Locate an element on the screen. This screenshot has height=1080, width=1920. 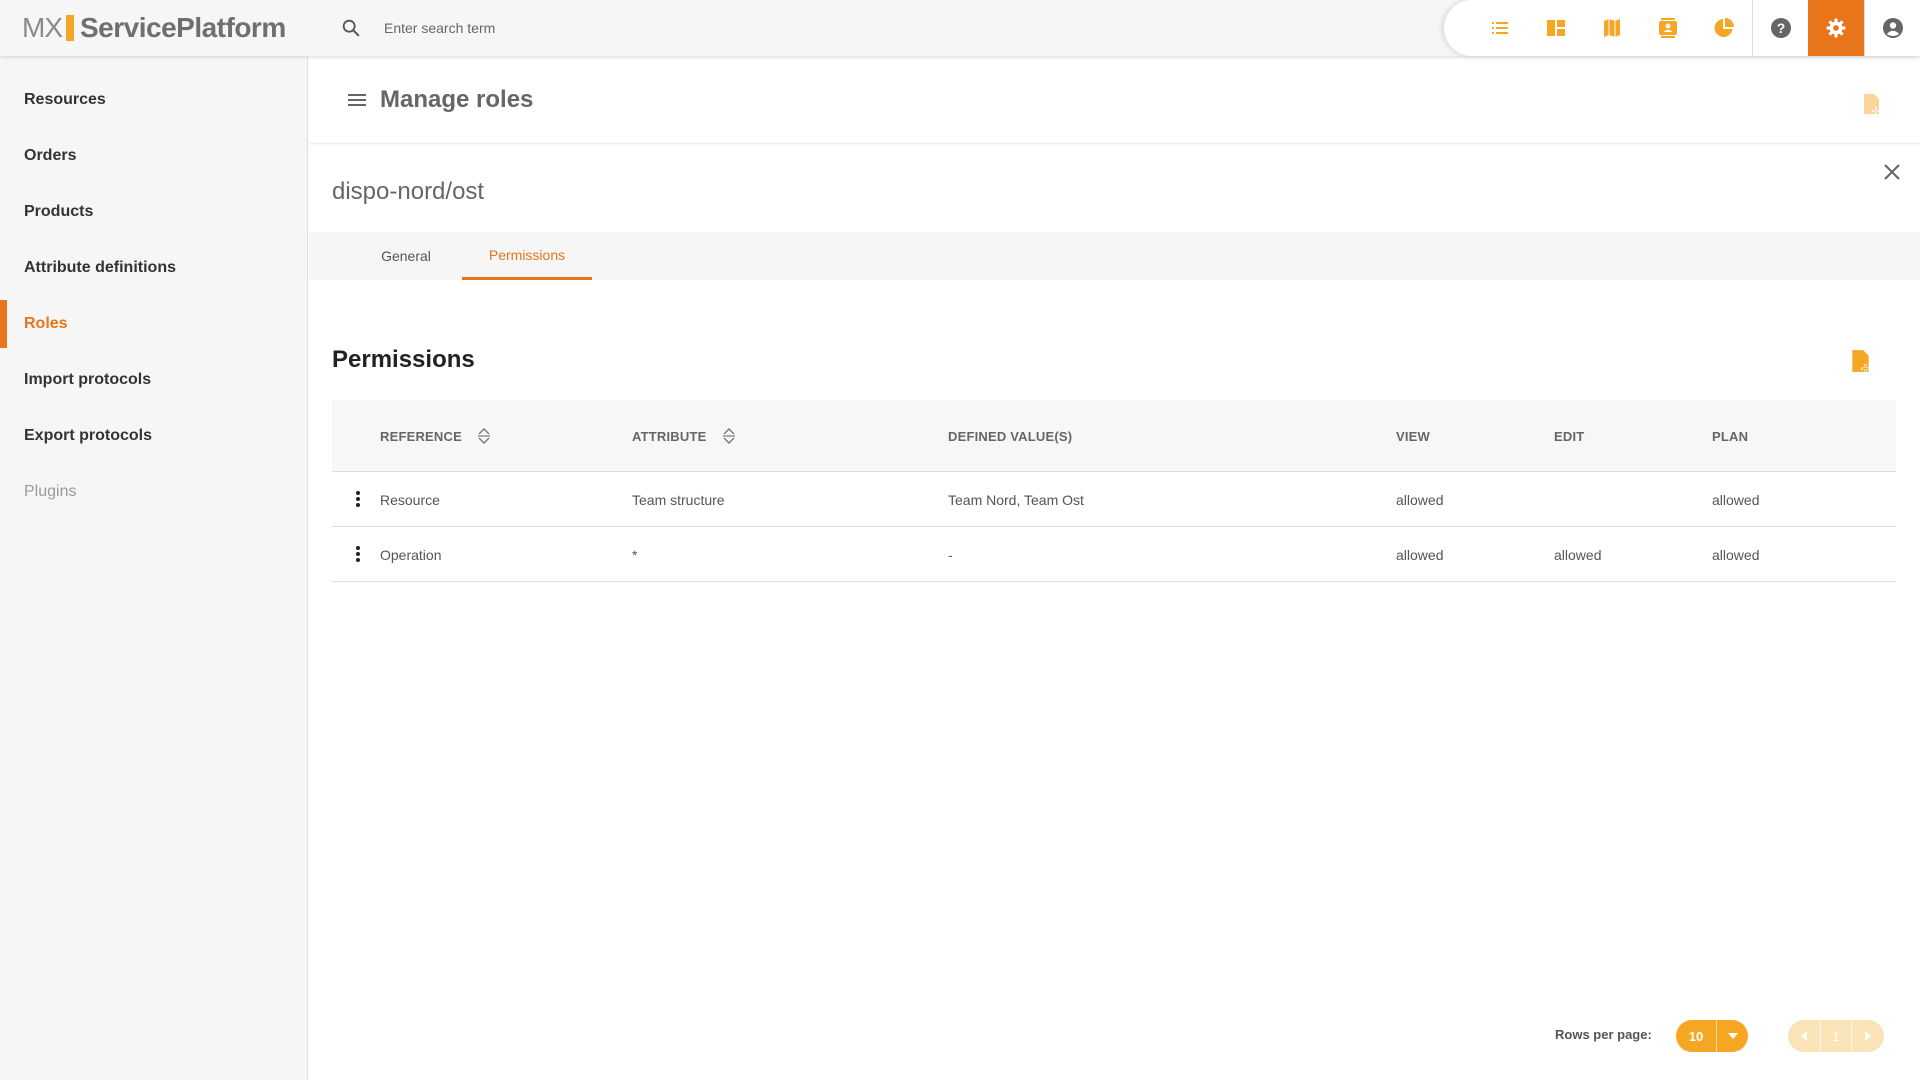
app-logo: MX ServicePlatform is located at coordinates (154, 28).